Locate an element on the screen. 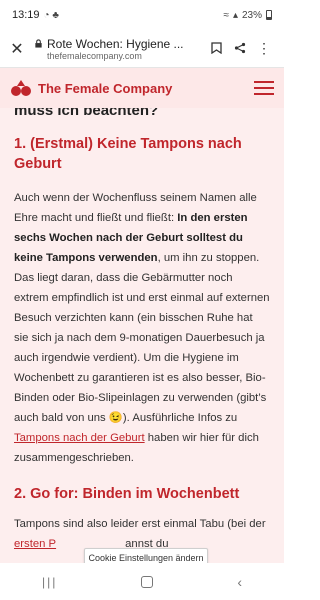  battery-icon is located at coordinates (269, 15).